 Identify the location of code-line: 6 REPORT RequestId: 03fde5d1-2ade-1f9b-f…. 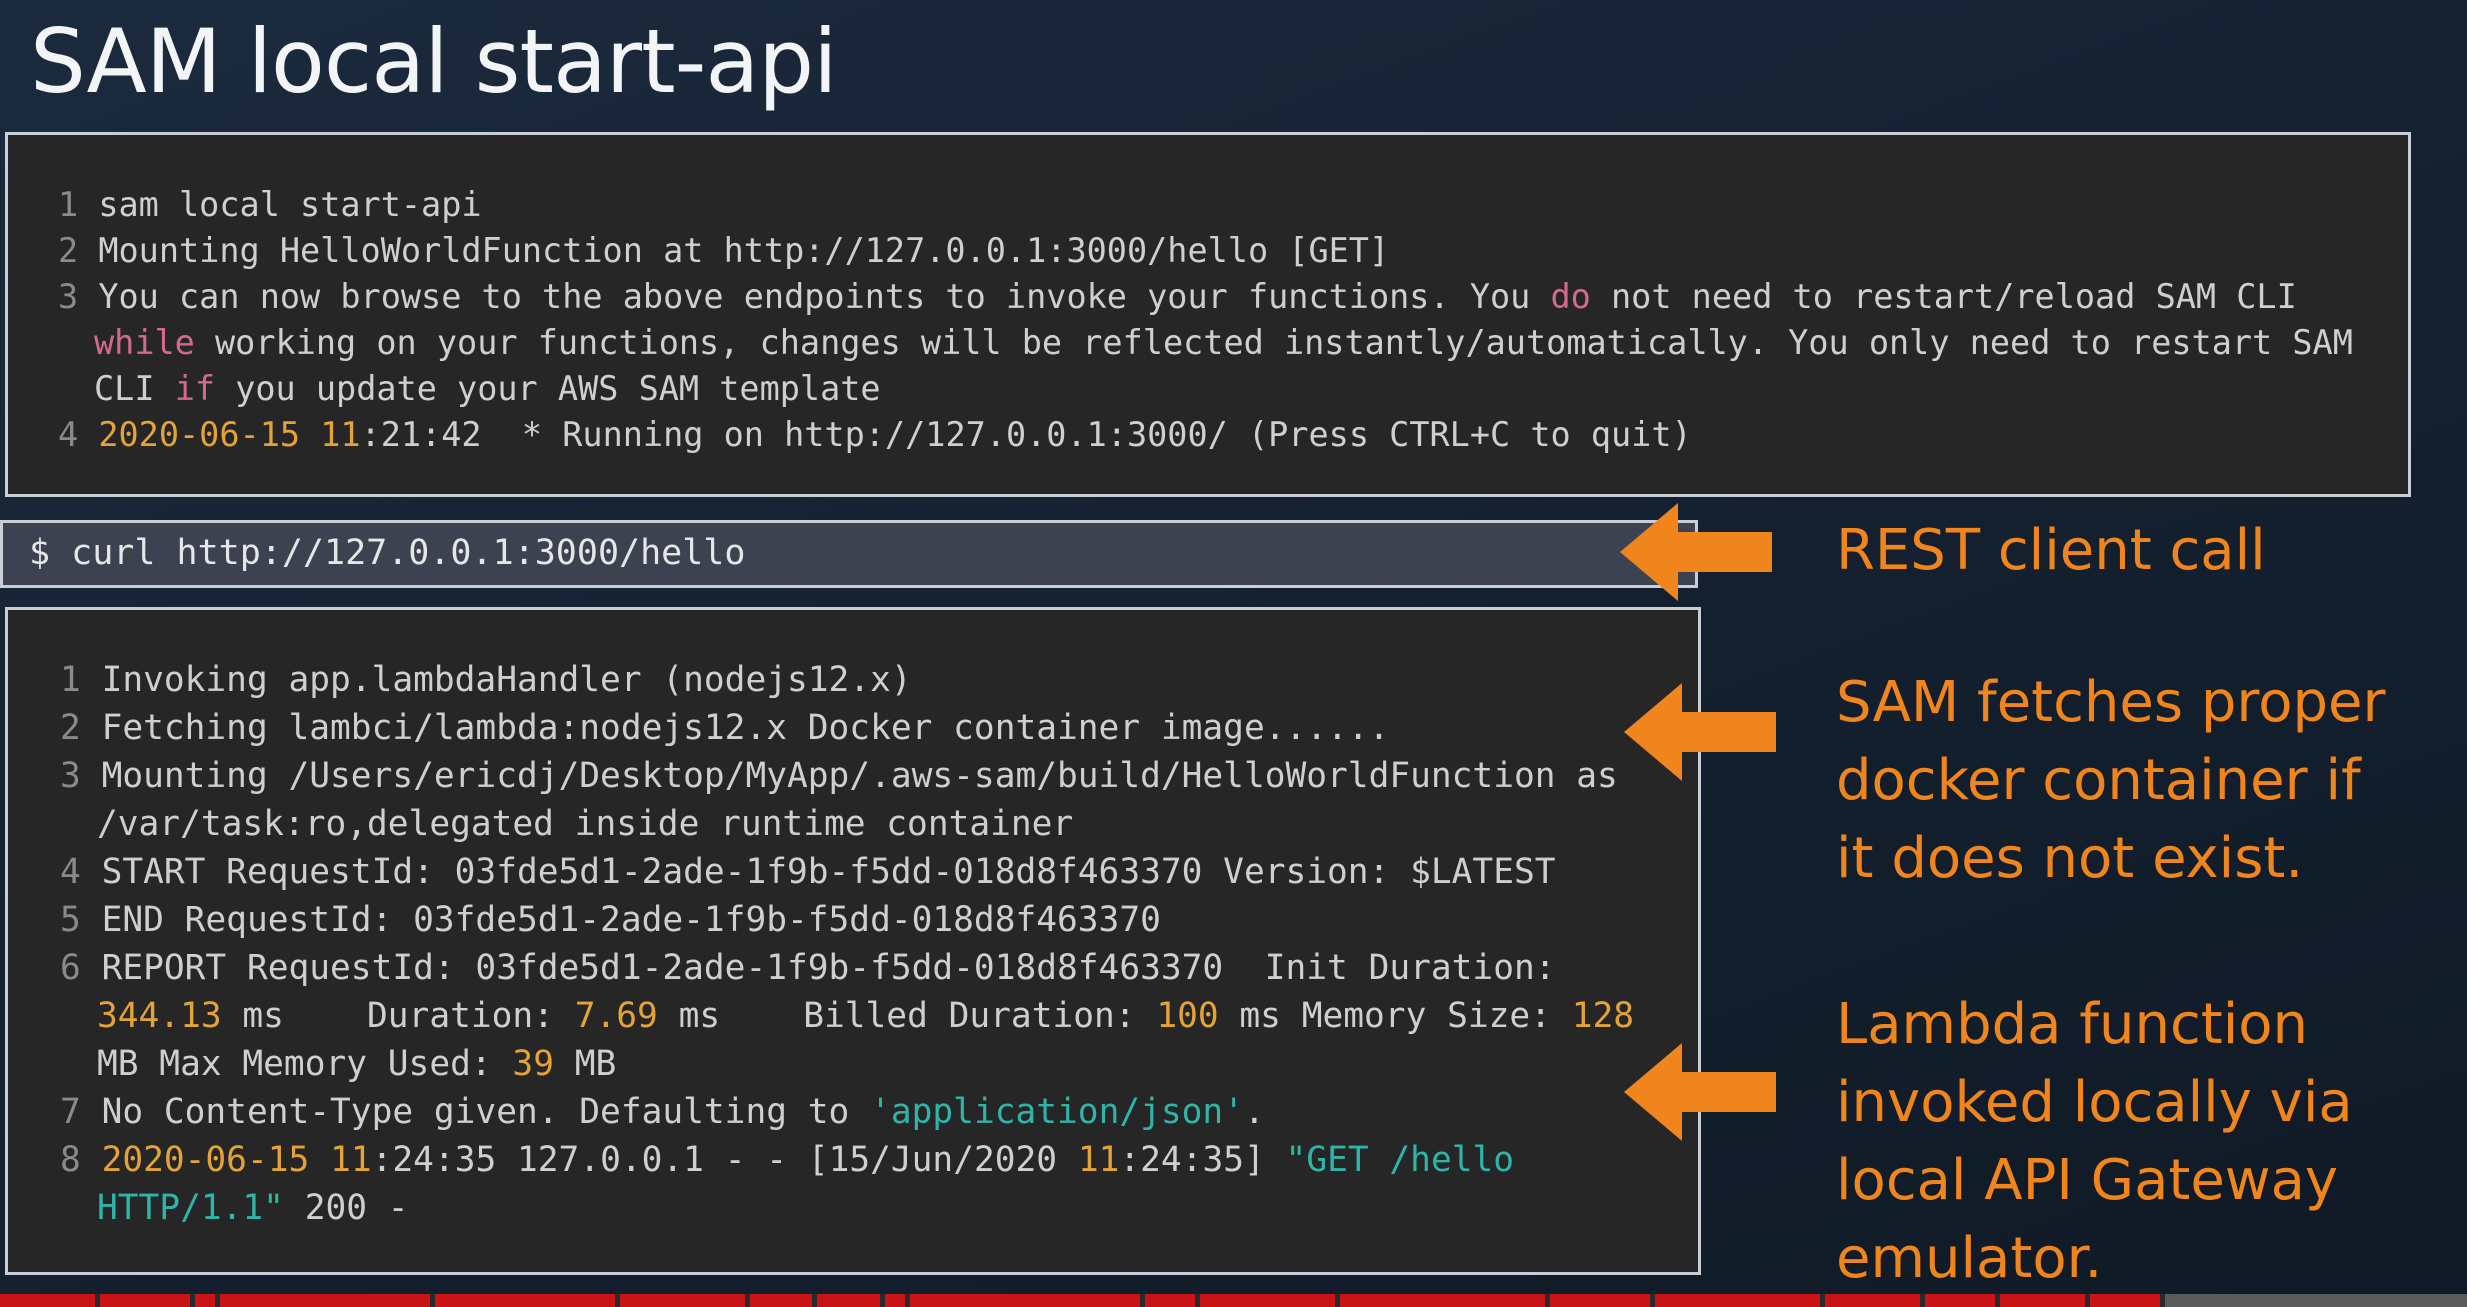
(808, 968).